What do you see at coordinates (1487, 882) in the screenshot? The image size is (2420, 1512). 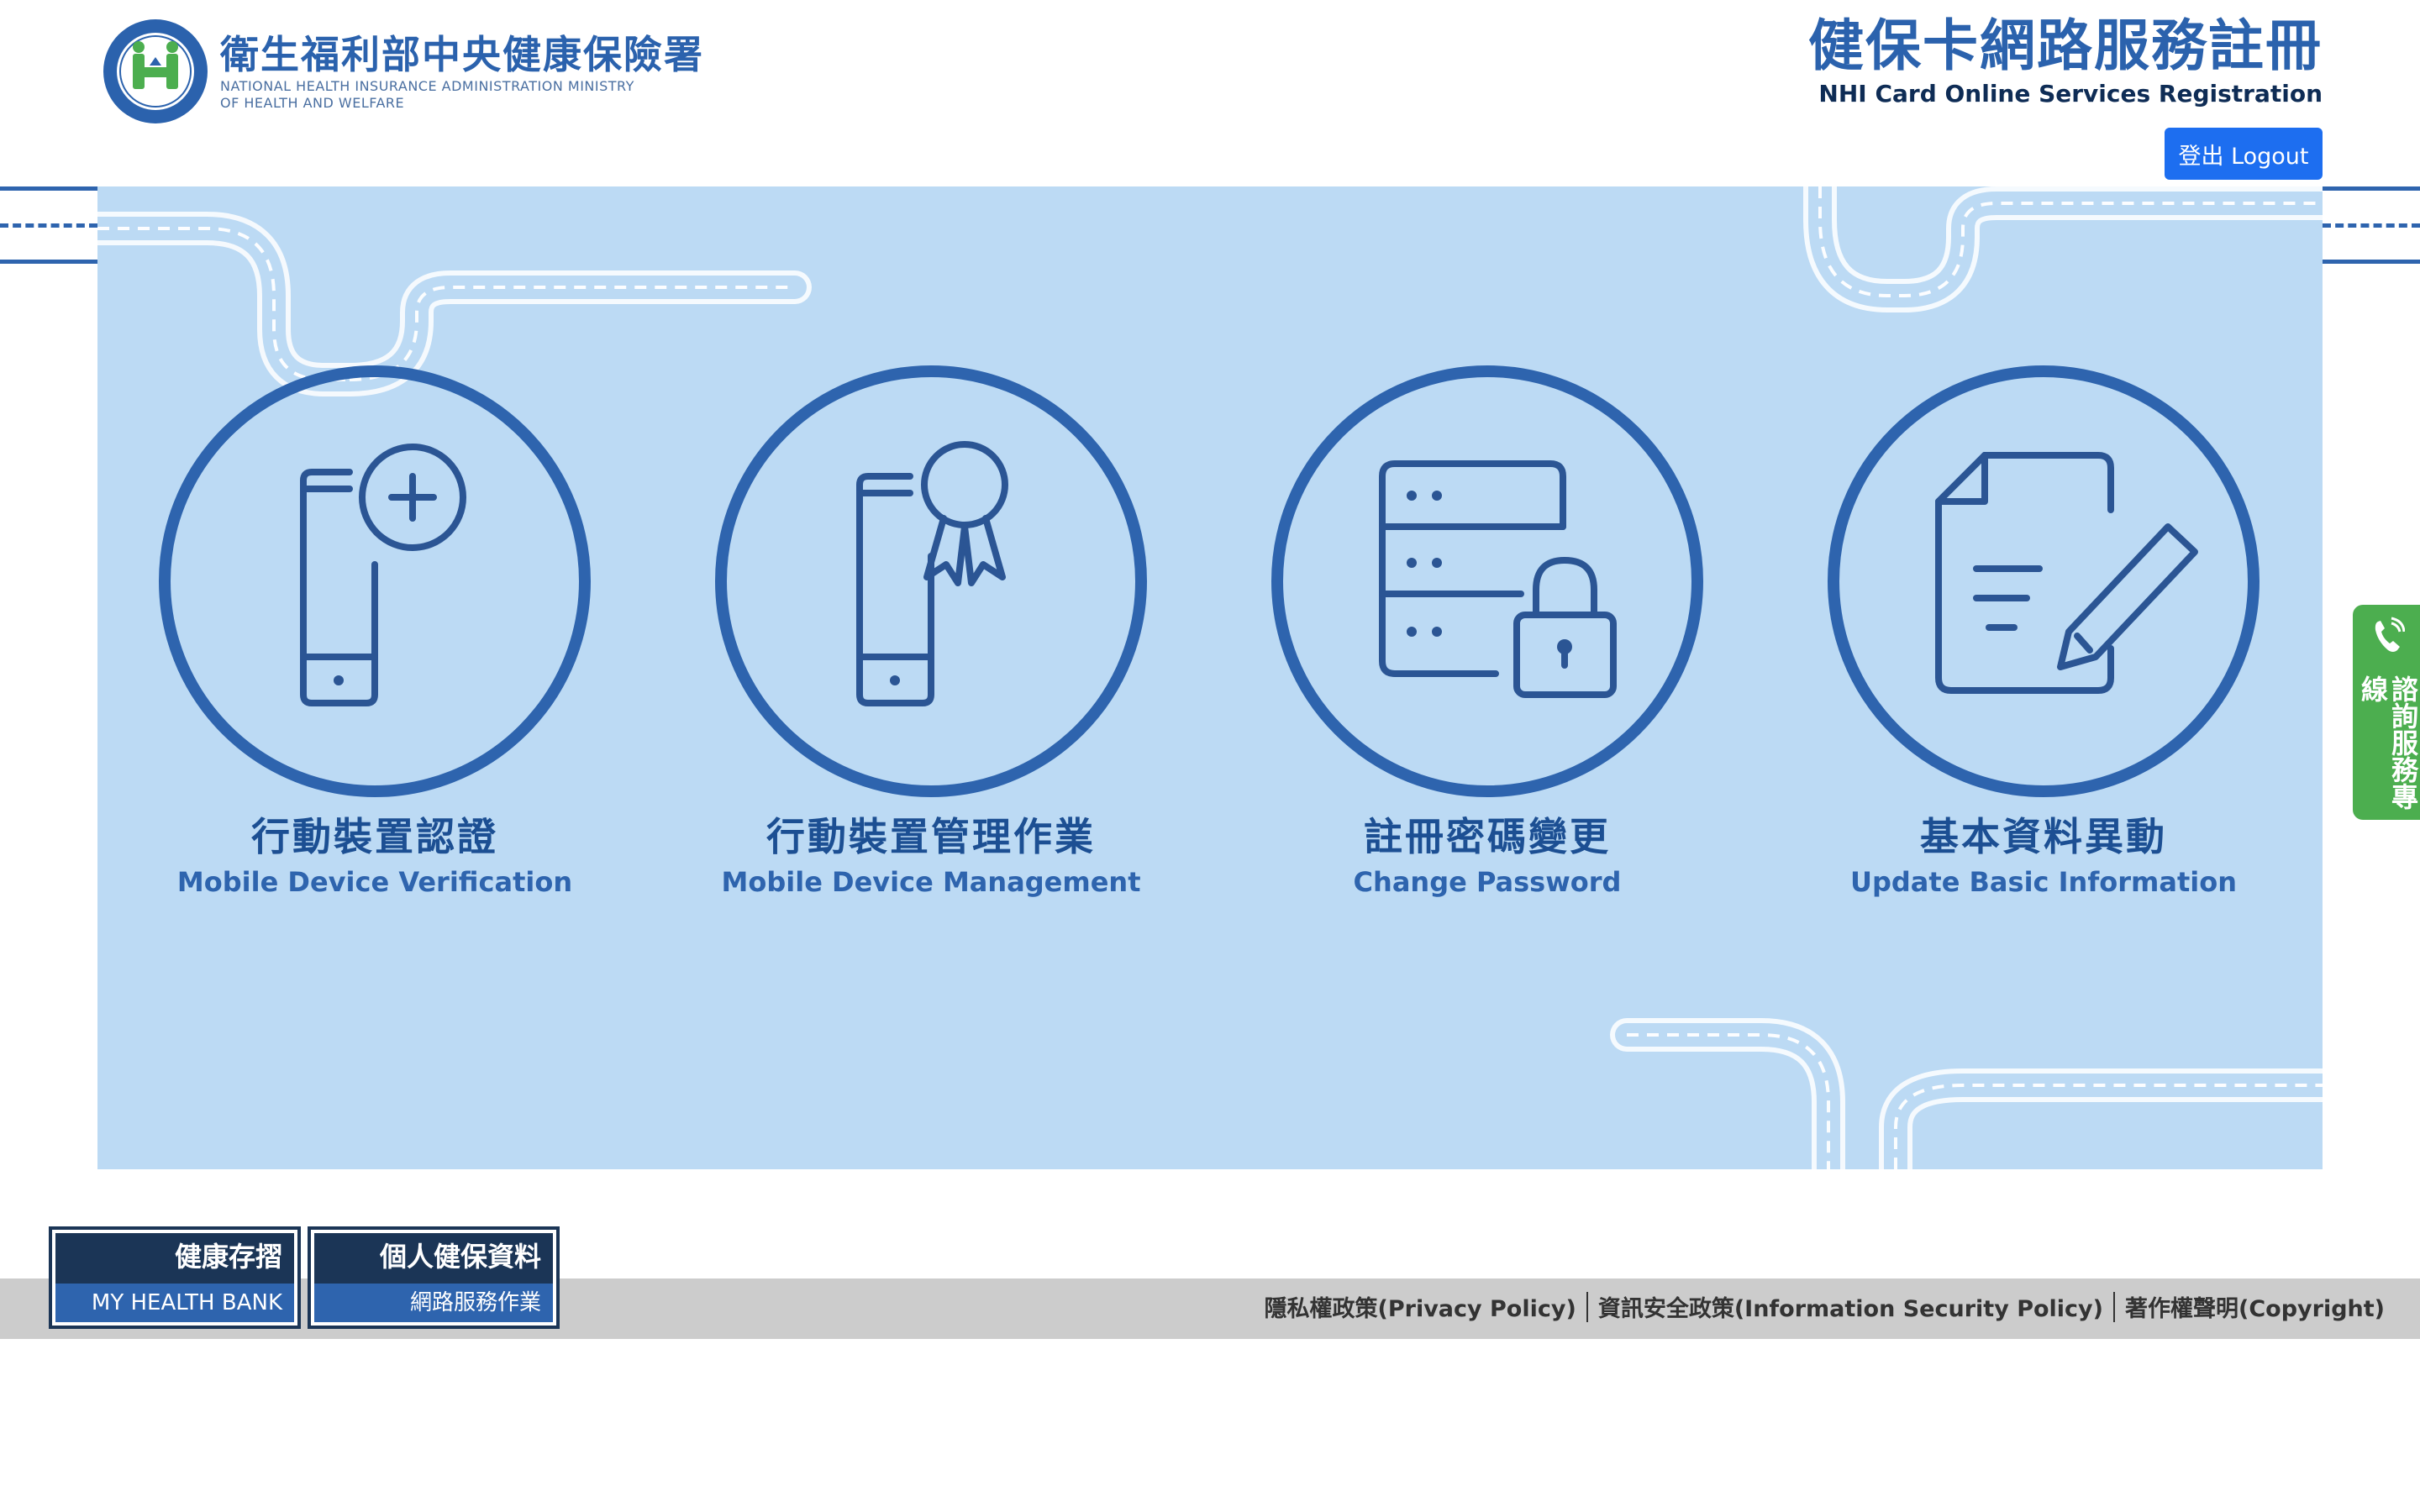 I see `service-label-en: Change Password` at bounding box center [1487, 882].